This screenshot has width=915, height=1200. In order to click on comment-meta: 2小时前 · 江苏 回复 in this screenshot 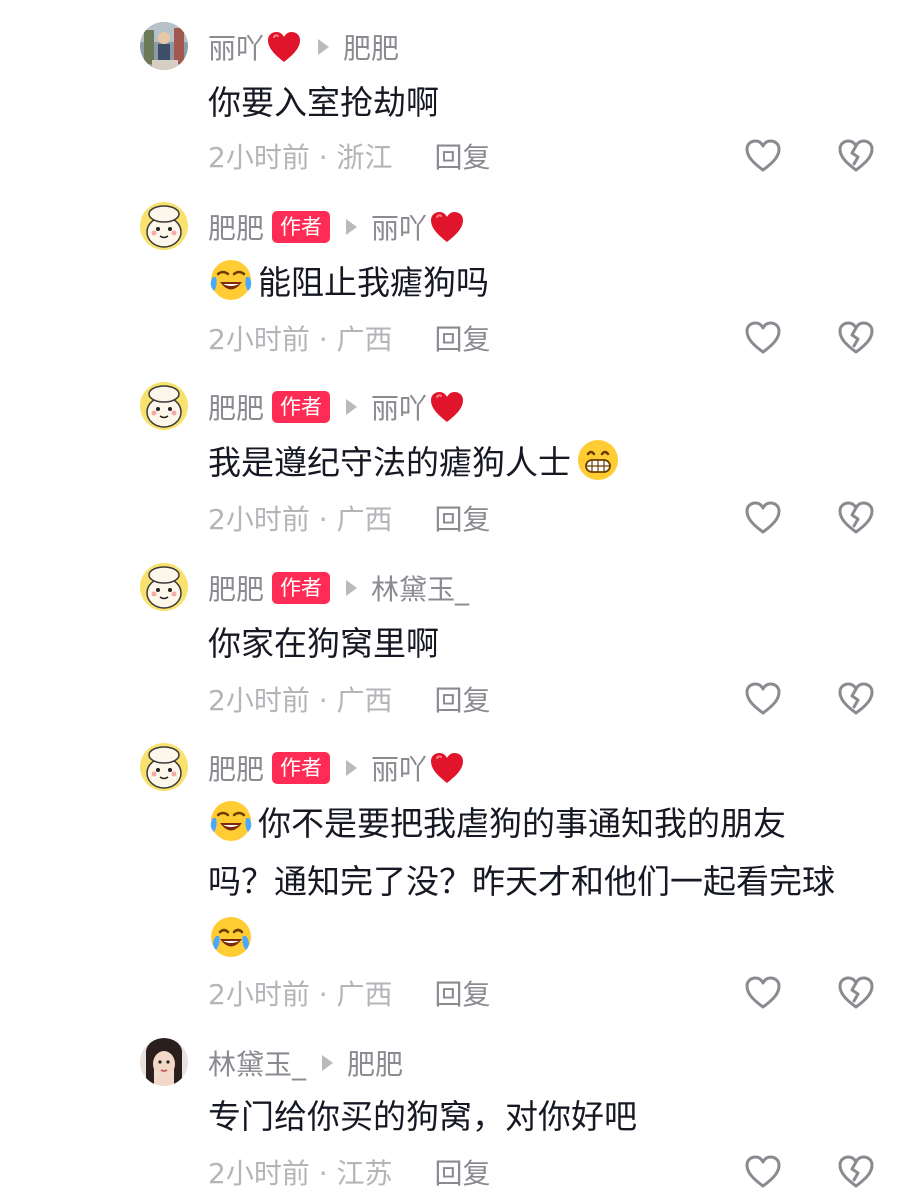, I will do `click(349, 1172)`.